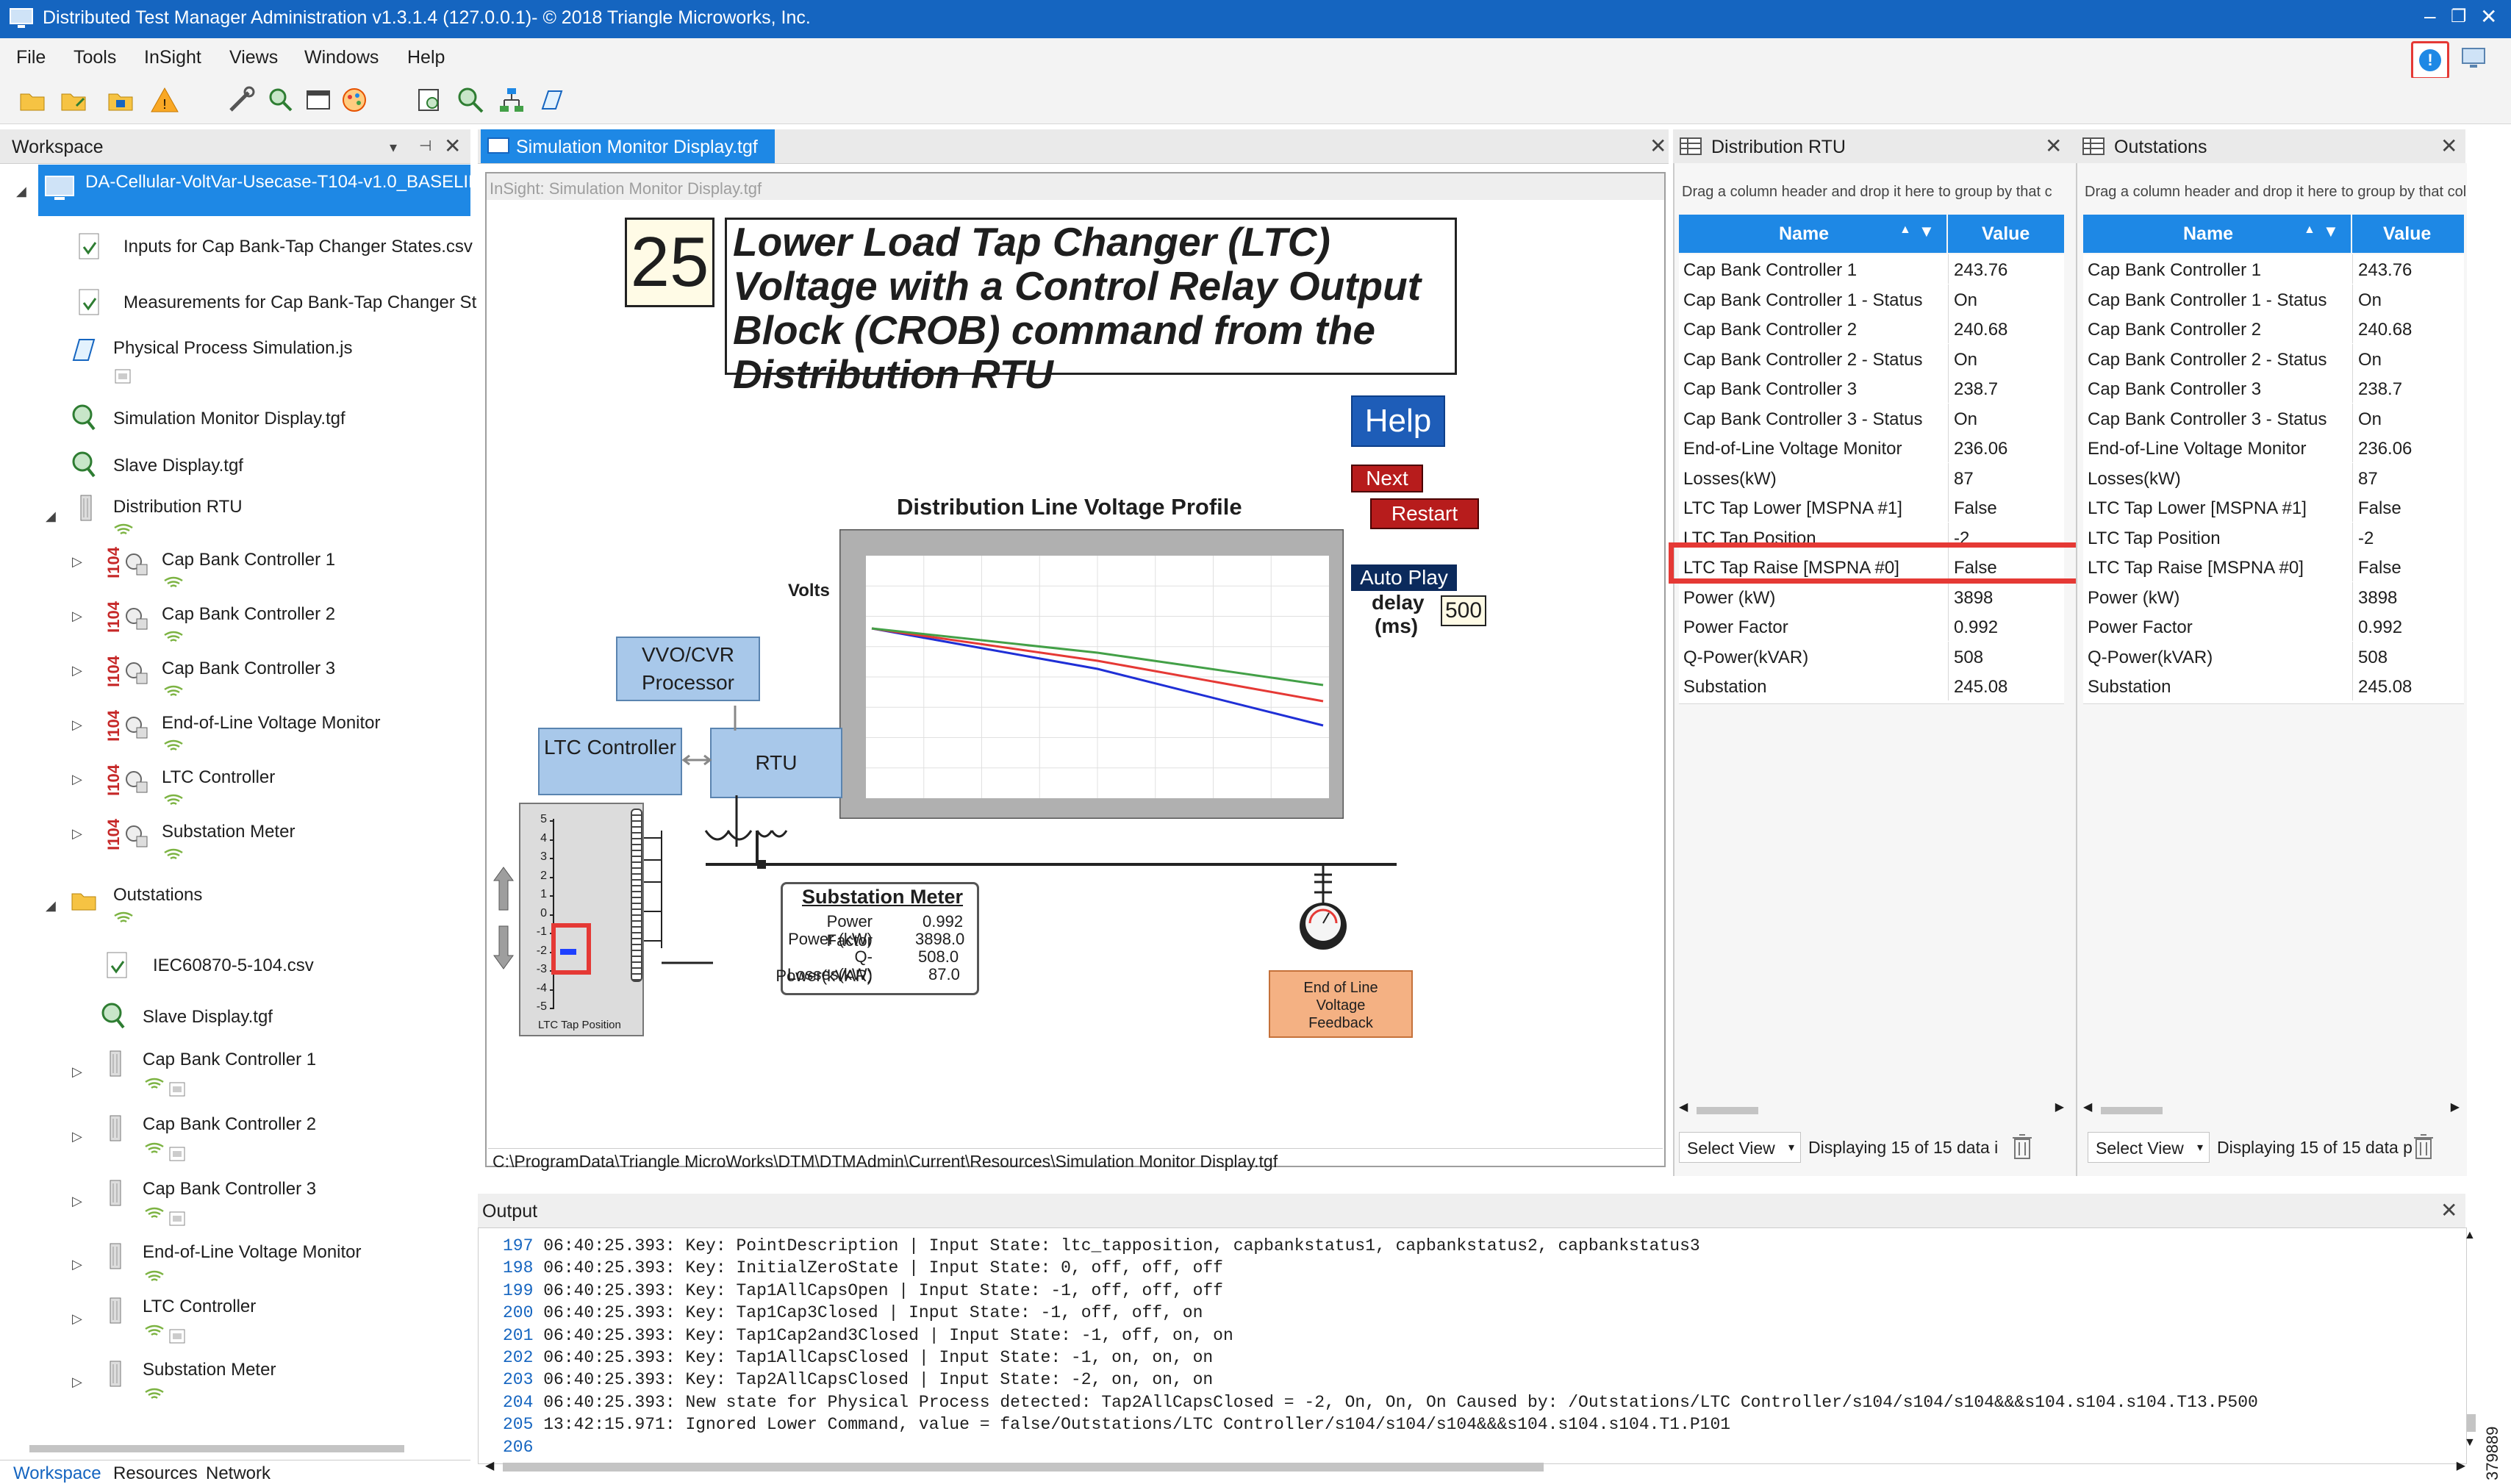  I want to click on menu-views: Views, so click(253, 58).